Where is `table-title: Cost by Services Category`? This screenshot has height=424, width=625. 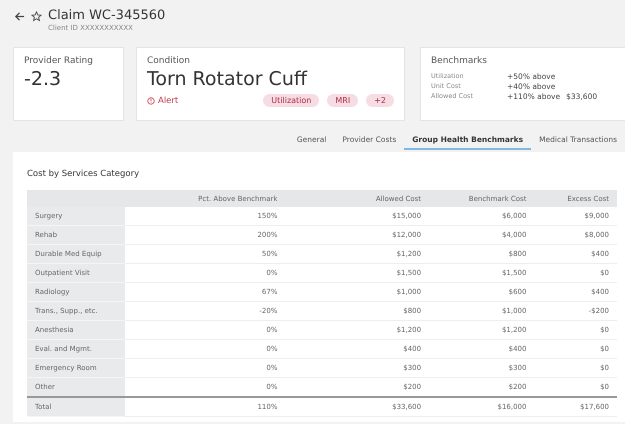 table-title: Cost by Services Category is located at coordinates (83, 174).